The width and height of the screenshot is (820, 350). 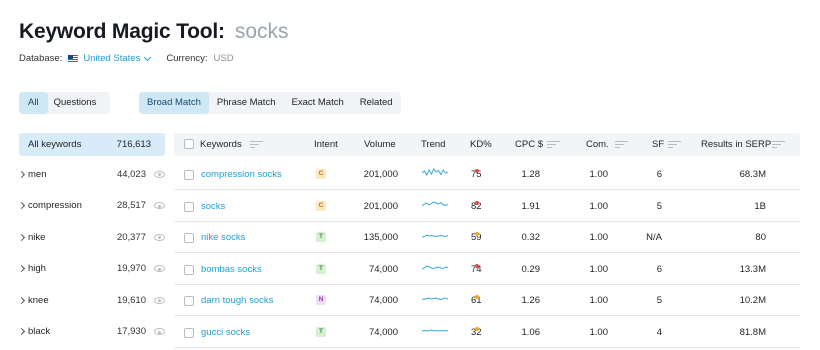 What do you see at coordinates (658, 144) in the screenshot?
I see `col-sf: SF` at bounding box center [658, 144].